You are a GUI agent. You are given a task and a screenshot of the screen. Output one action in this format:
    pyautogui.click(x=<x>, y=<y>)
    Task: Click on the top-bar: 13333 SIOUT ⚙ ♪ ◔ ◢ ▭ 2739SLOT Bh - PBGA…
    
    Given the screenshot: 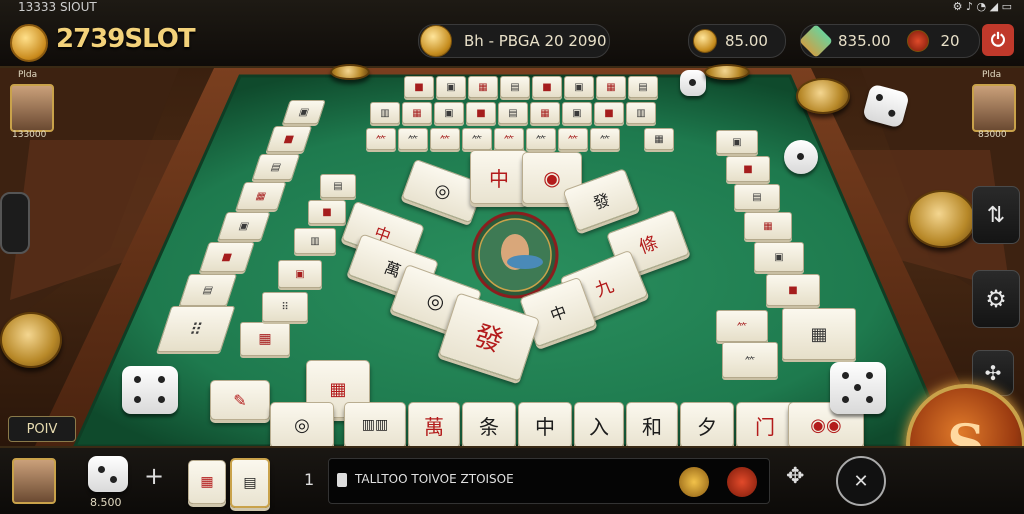 What is the action you would take?
    pyautogui.click(x=512, y=34)
    